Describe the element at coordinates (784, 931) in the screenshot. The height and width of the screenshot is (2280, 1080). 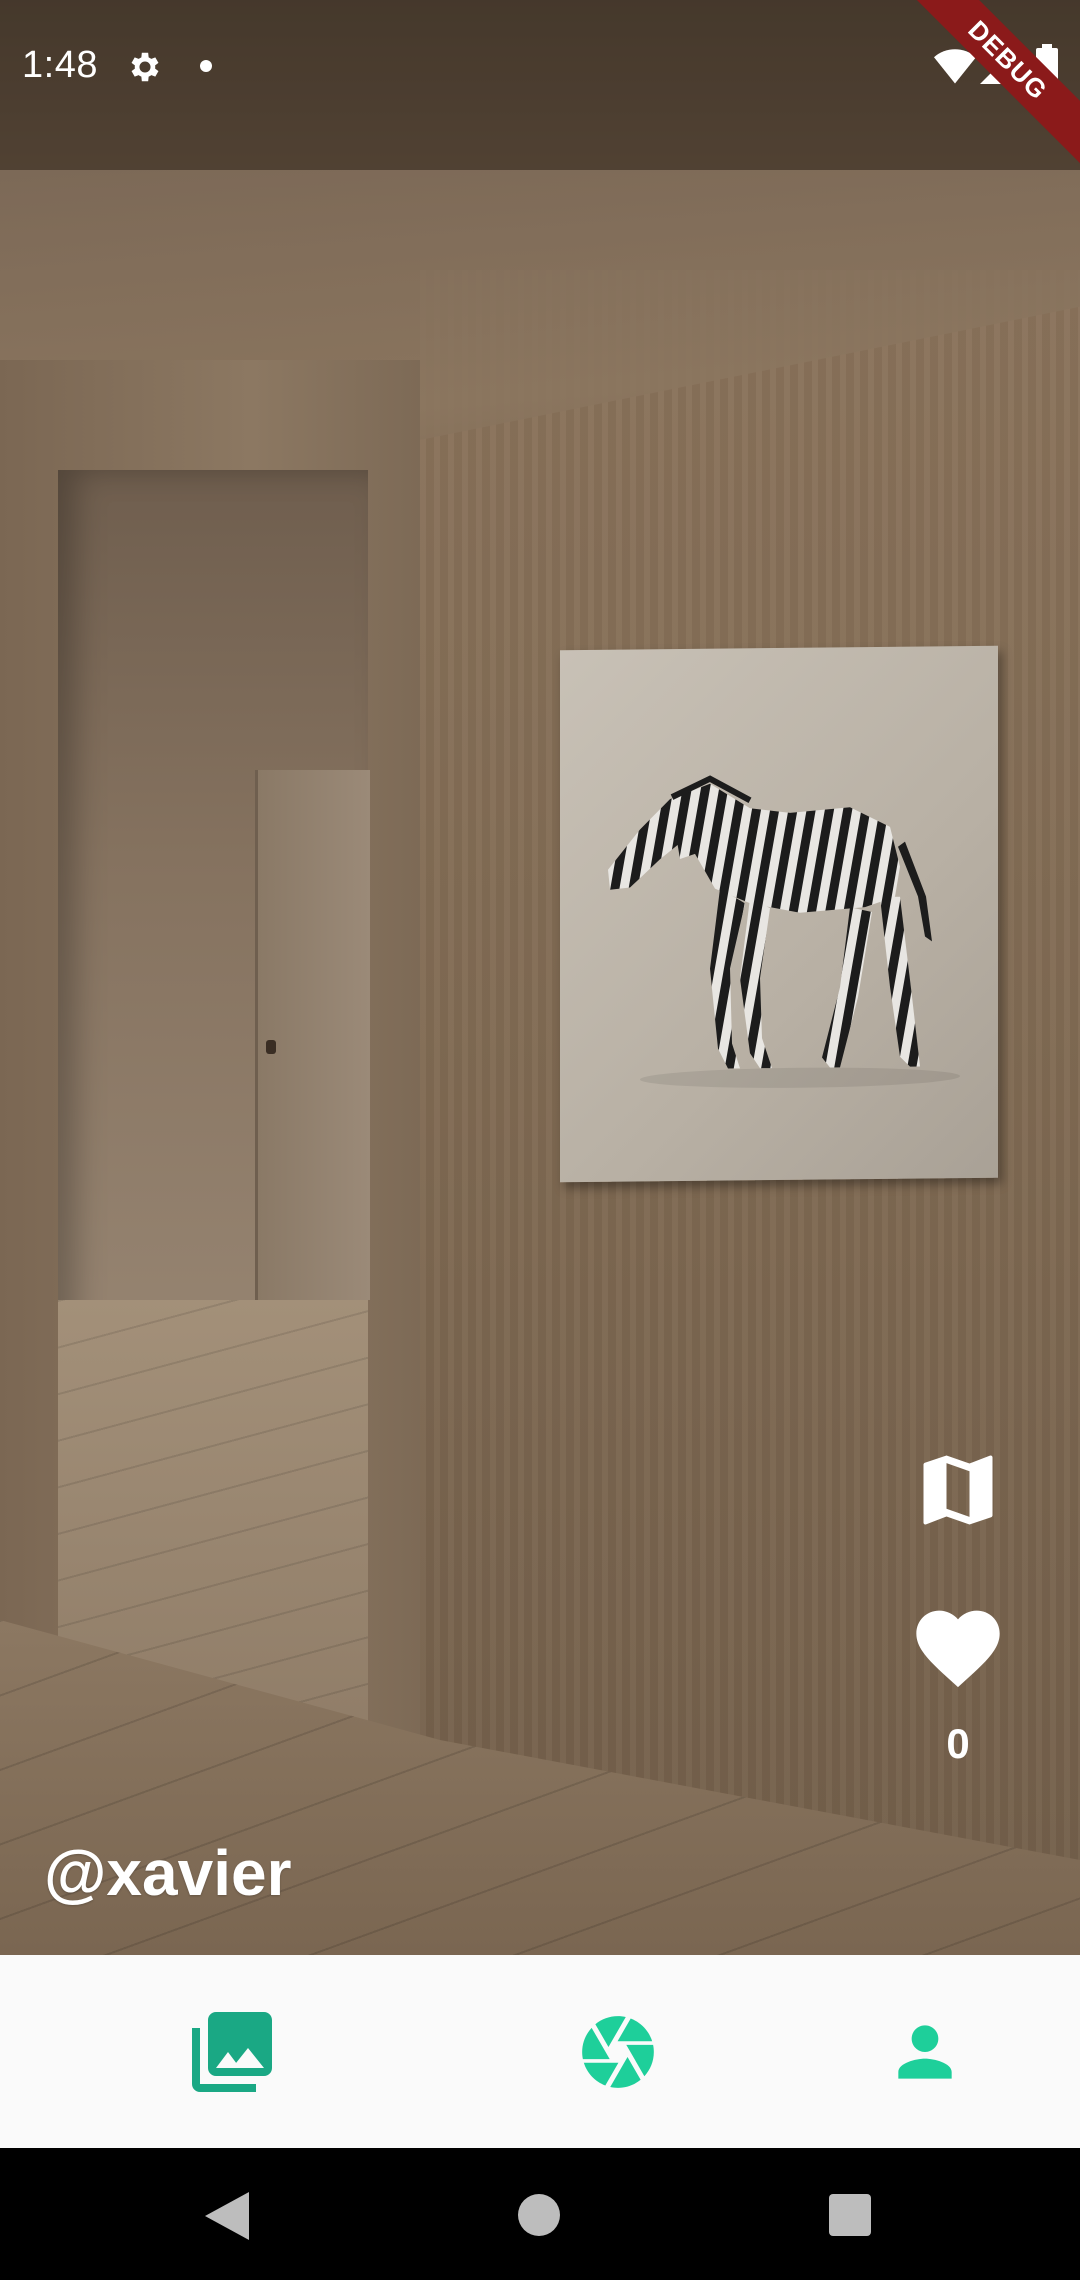
I see `zebra-illustration` at that location.